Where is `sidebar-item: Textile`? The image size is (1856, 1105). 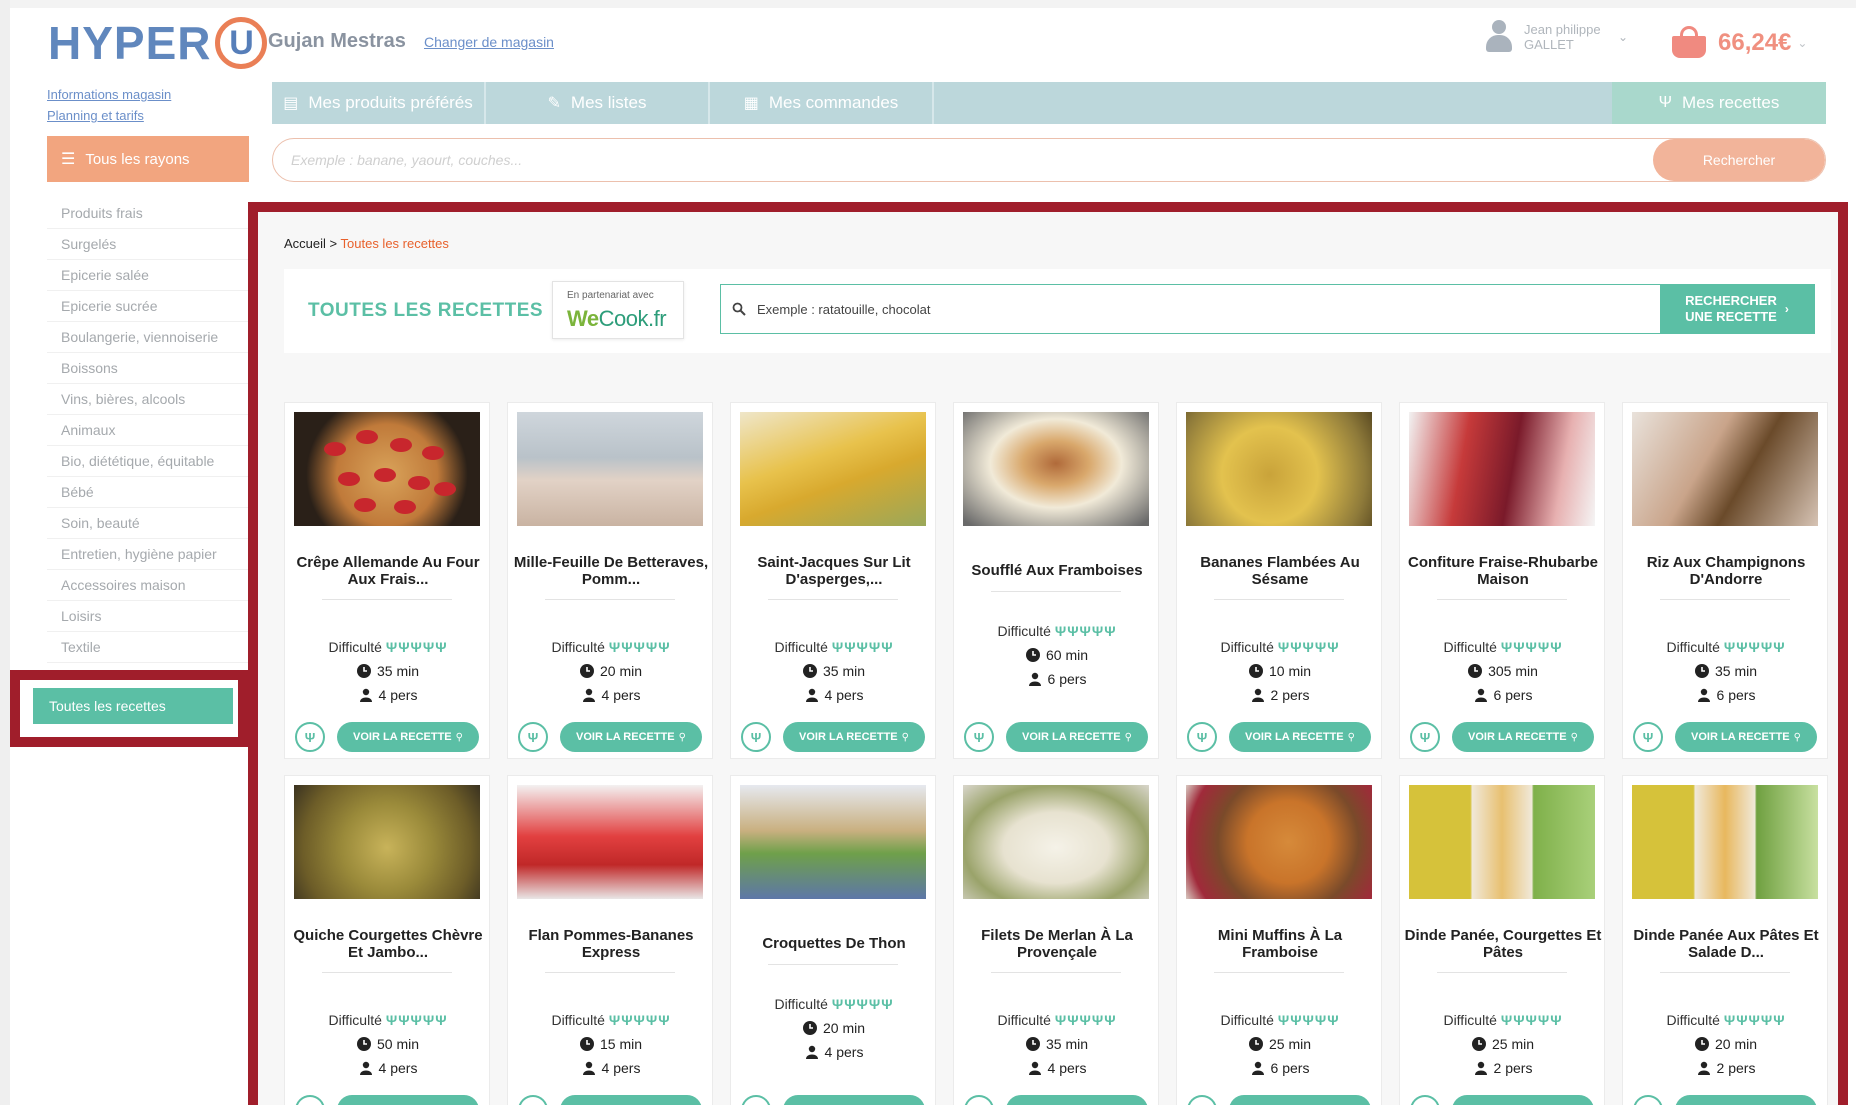
sidebar-item: Textile is located at coordinates (148, 647).